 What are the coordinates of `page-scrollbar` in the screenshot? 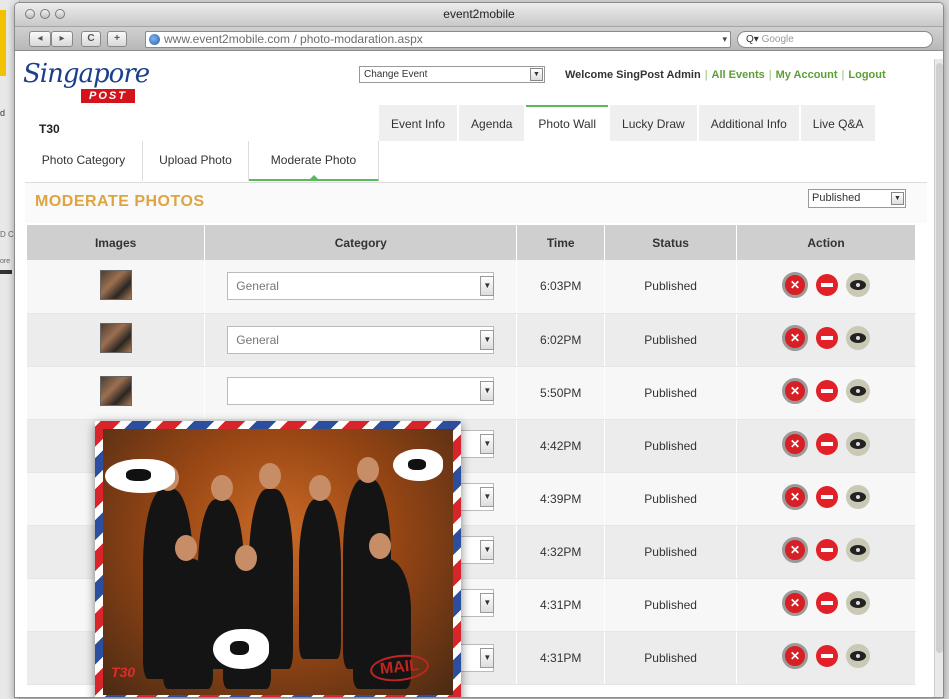 It's located at (938, 378).